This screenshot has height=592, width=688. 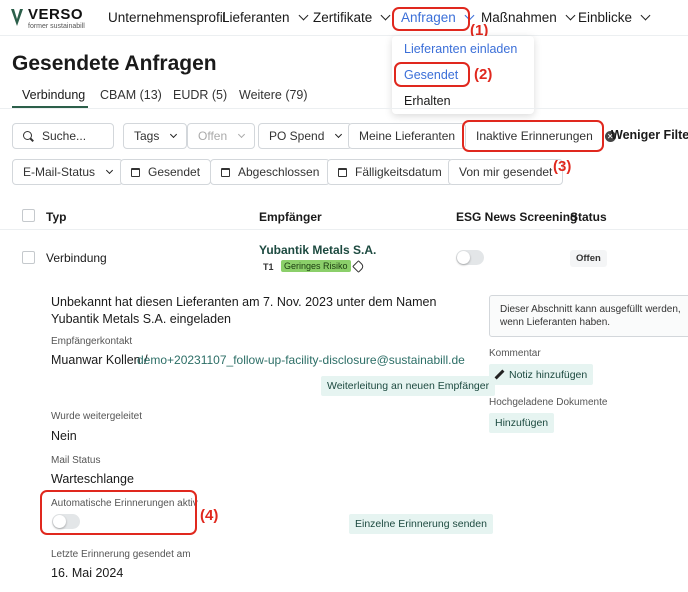 What do you see at coordinates (96, 416) in the screenshot?
I see `forwarded-label: Wurde weitergeleitet` at bounding box center [96, 416].